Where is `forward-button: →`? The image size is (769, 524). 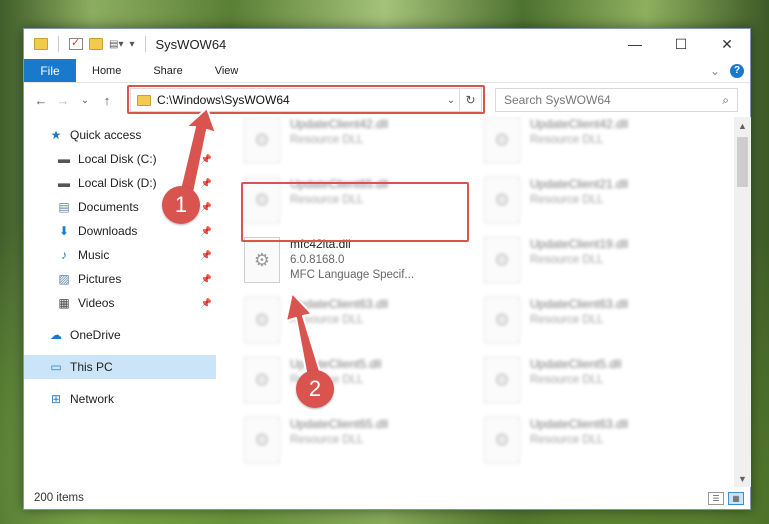 forward-button: → is located at coordinates (63, 100).